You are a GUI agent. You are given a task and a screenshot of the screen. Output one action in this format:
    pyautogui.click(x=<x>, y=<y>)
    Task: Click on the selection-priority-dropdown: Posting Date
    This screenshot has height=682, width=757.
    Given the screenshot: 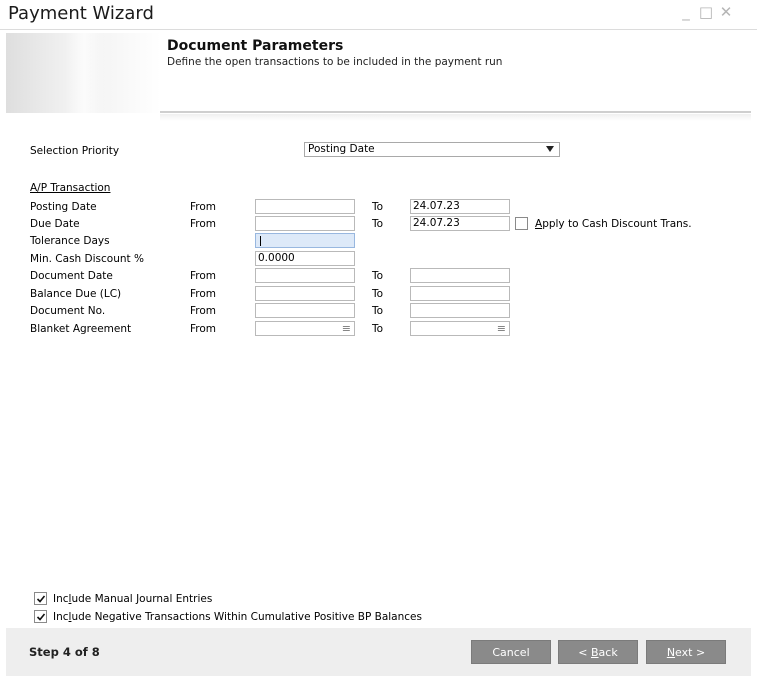 What is the action you would take?
    pyautogui.click(x=432, y=149)
    